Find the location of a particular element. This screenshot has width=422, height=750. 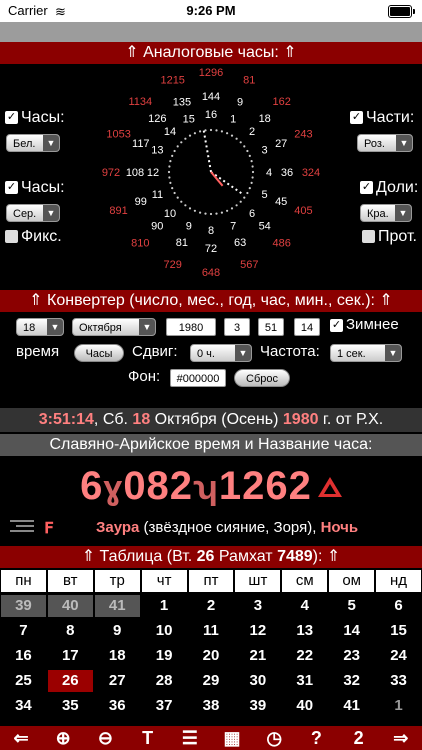

winter-checkbox: ✓ is located at coordinates (336, 325).